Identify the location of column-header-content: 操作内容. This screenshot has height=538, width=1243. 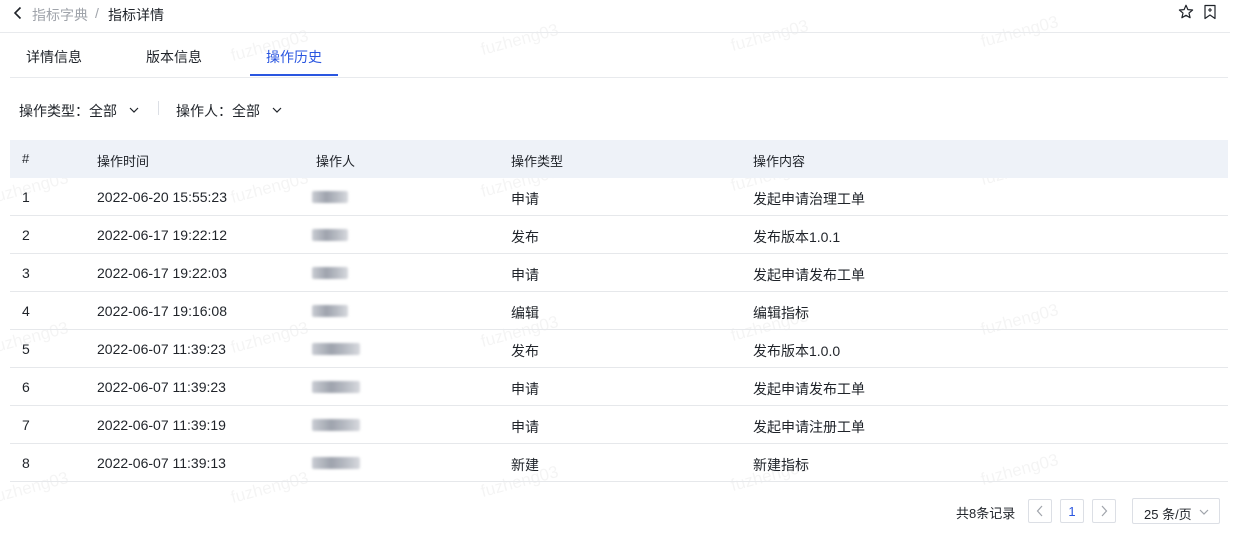
(779, 161).